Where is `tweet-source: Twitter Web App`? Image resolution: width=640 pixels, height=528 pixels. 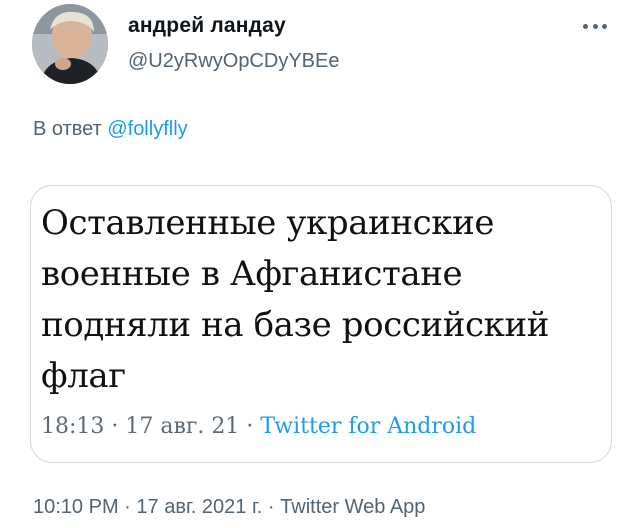
tweet-source: Twitter Web App is located at coordinates (352, 507).